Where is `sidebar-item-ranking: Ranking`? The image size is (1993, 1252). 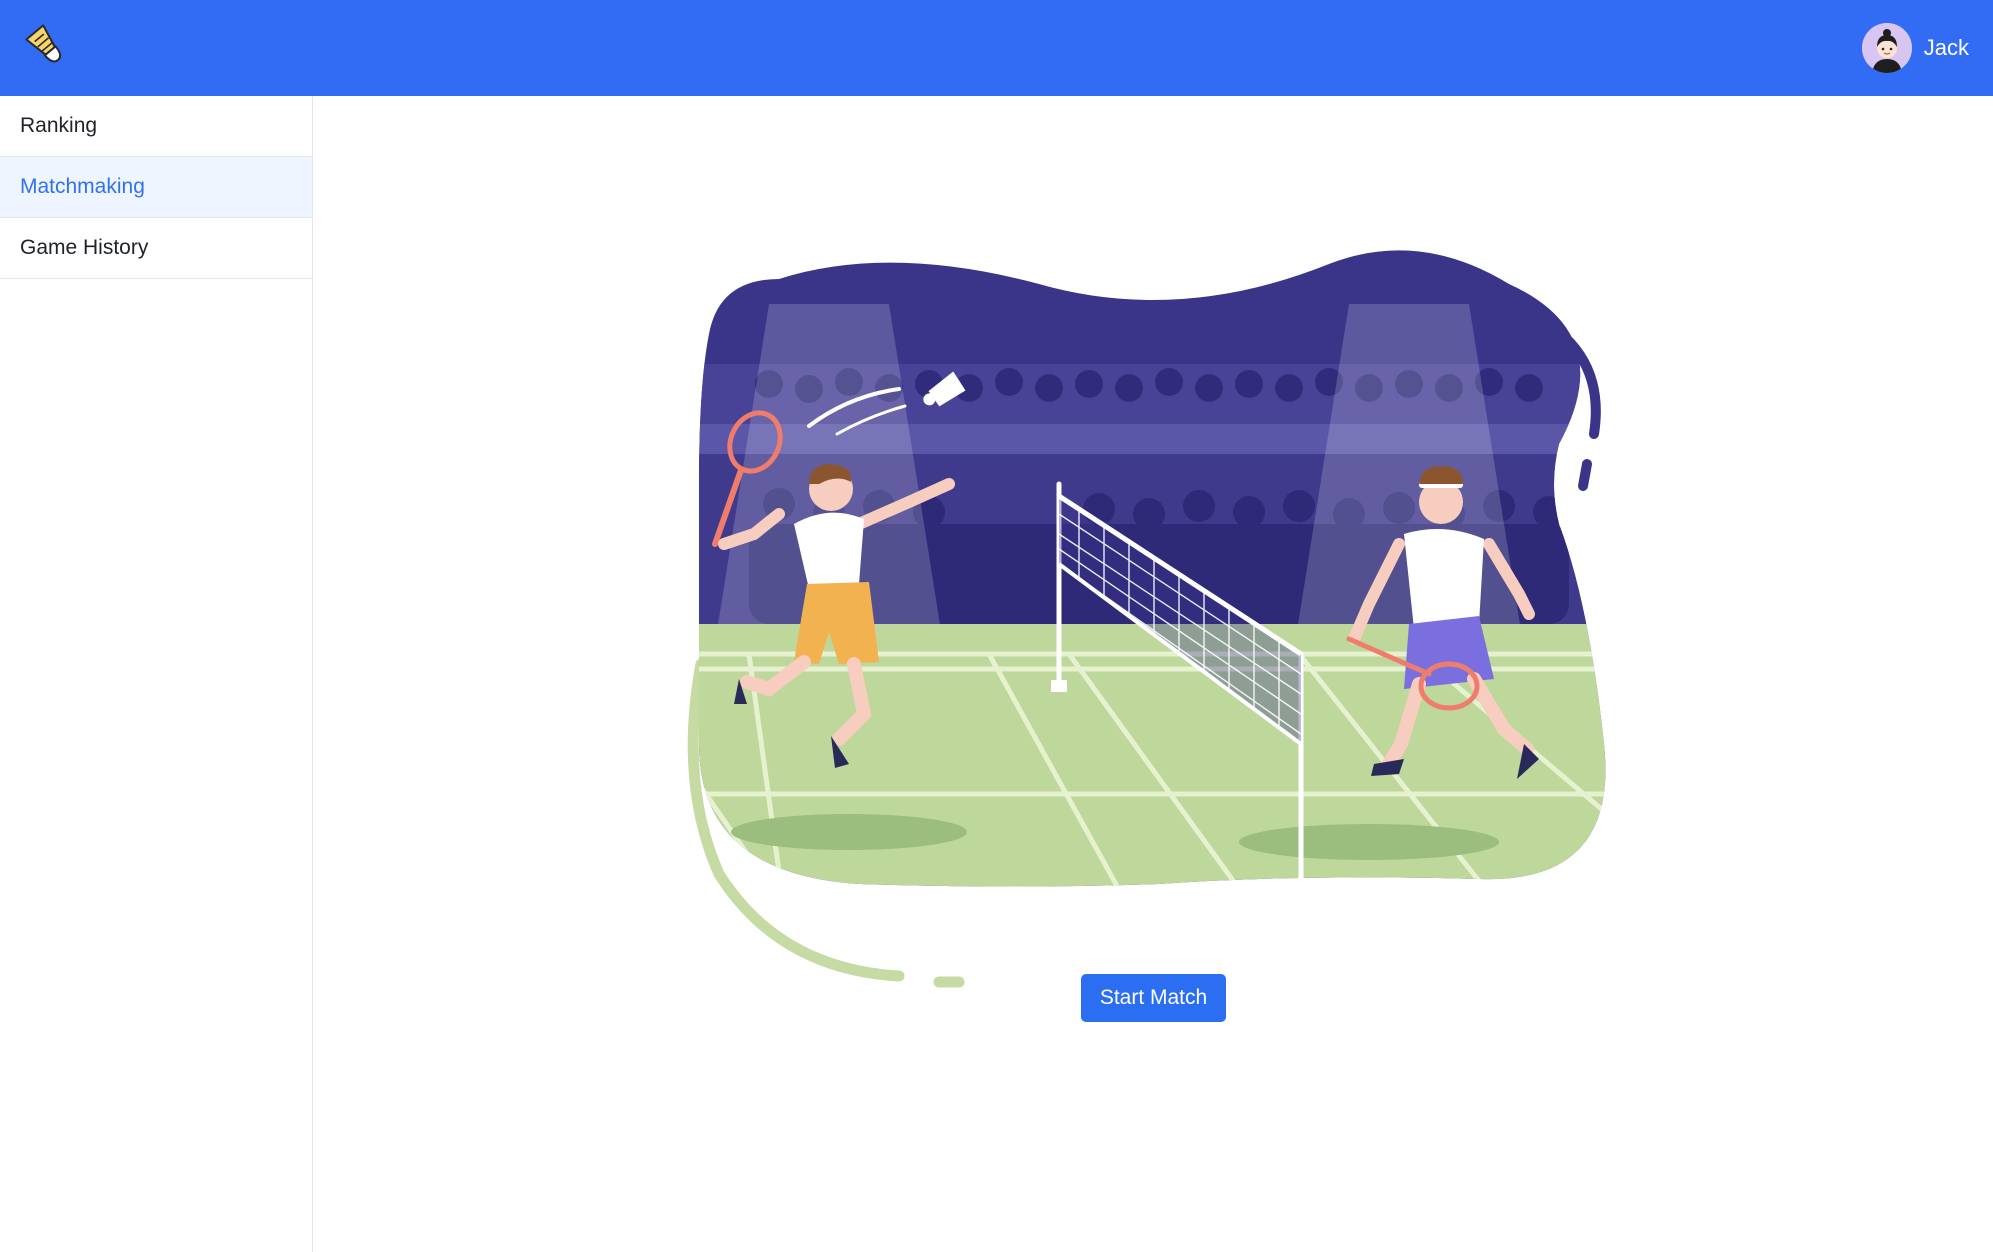 sidebar-item-ranking: Ranking is located at coordinates (156, 126).